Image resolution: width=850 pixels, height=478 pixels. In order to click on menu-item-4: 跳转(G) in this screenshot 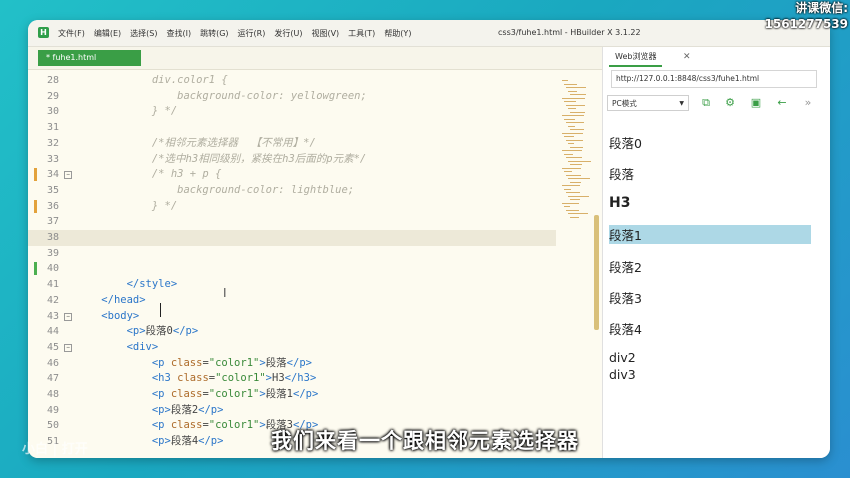, I will do `click(214, 33)`.